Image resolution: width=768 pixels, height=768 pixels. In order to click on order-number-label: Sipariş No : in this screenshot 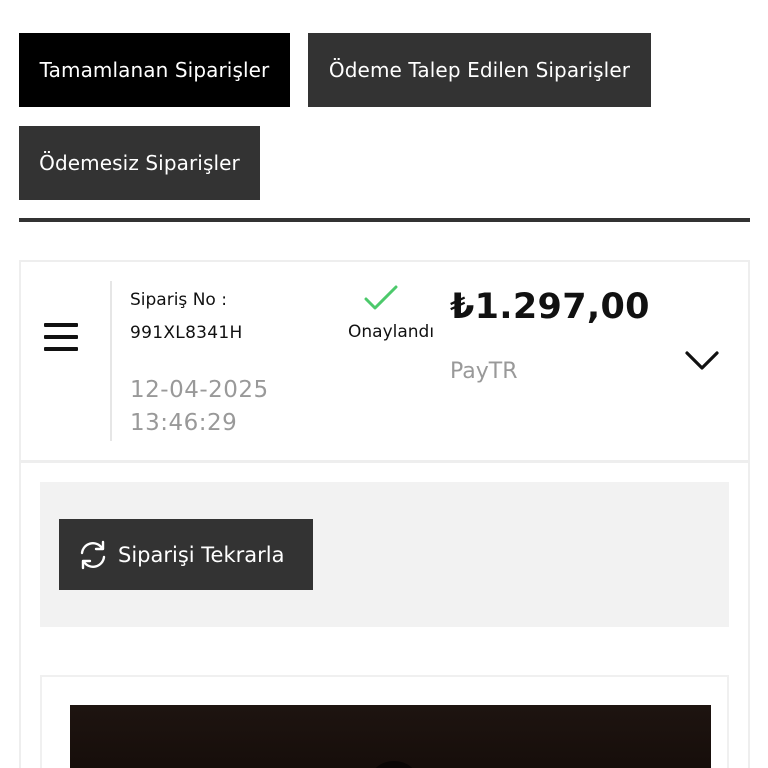, I will do `click(178, 300)`.